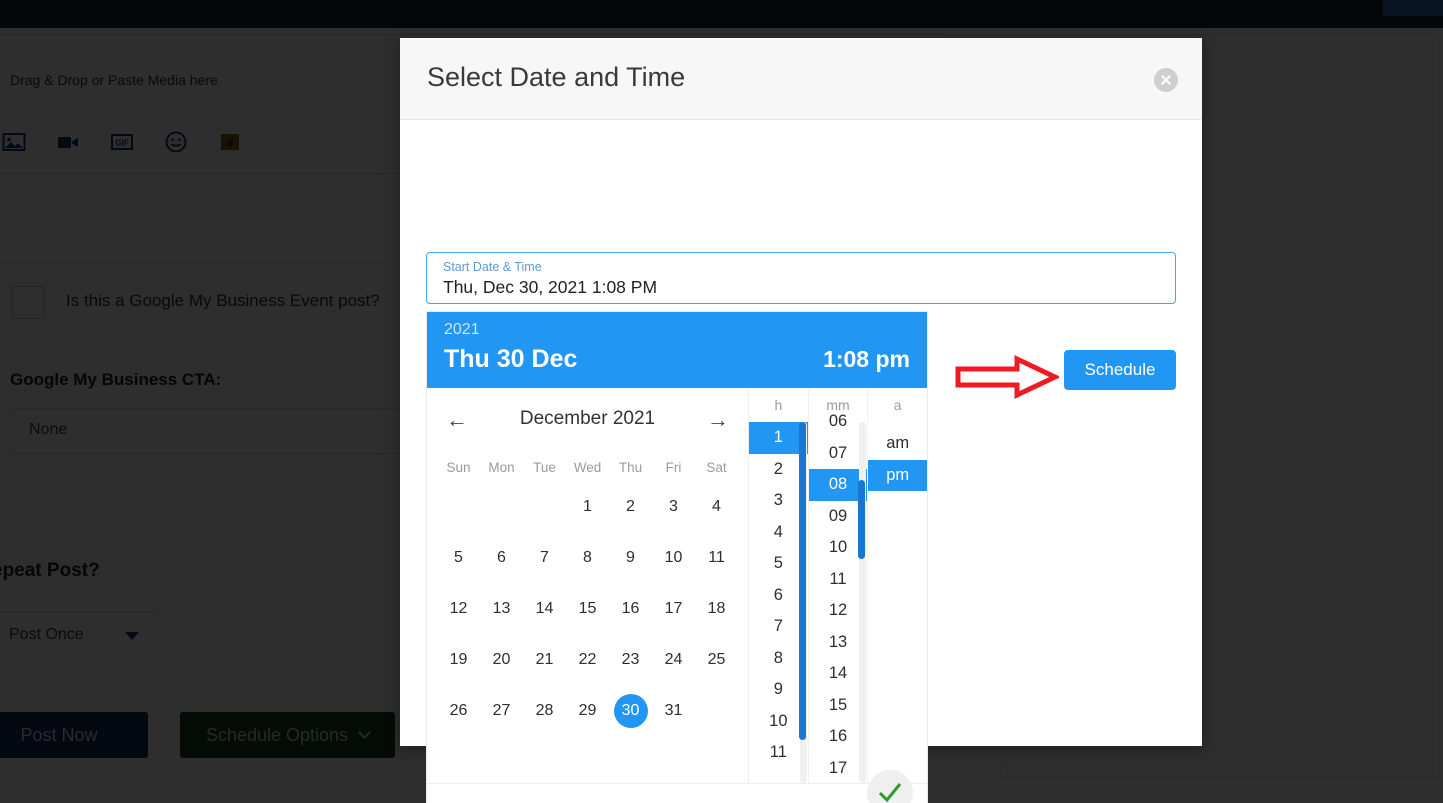 The height and width of the screenshot is (803, 1443). What do you see at coordinates (716, 467) in the screenshot?
I see `calendar-dow-sat: Sat` at bounding box center [716, 467].